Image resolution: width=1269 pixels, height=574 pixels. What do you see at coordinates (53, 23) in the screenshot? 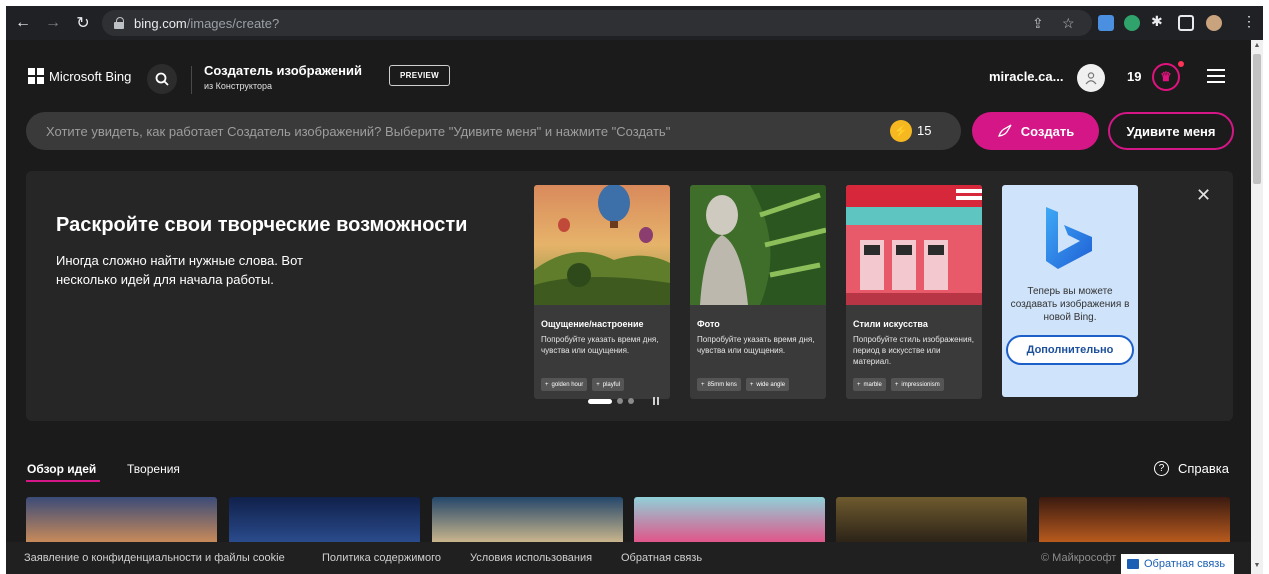
I see `forward-arrow-icon: →` at bounding box center [53, 23].